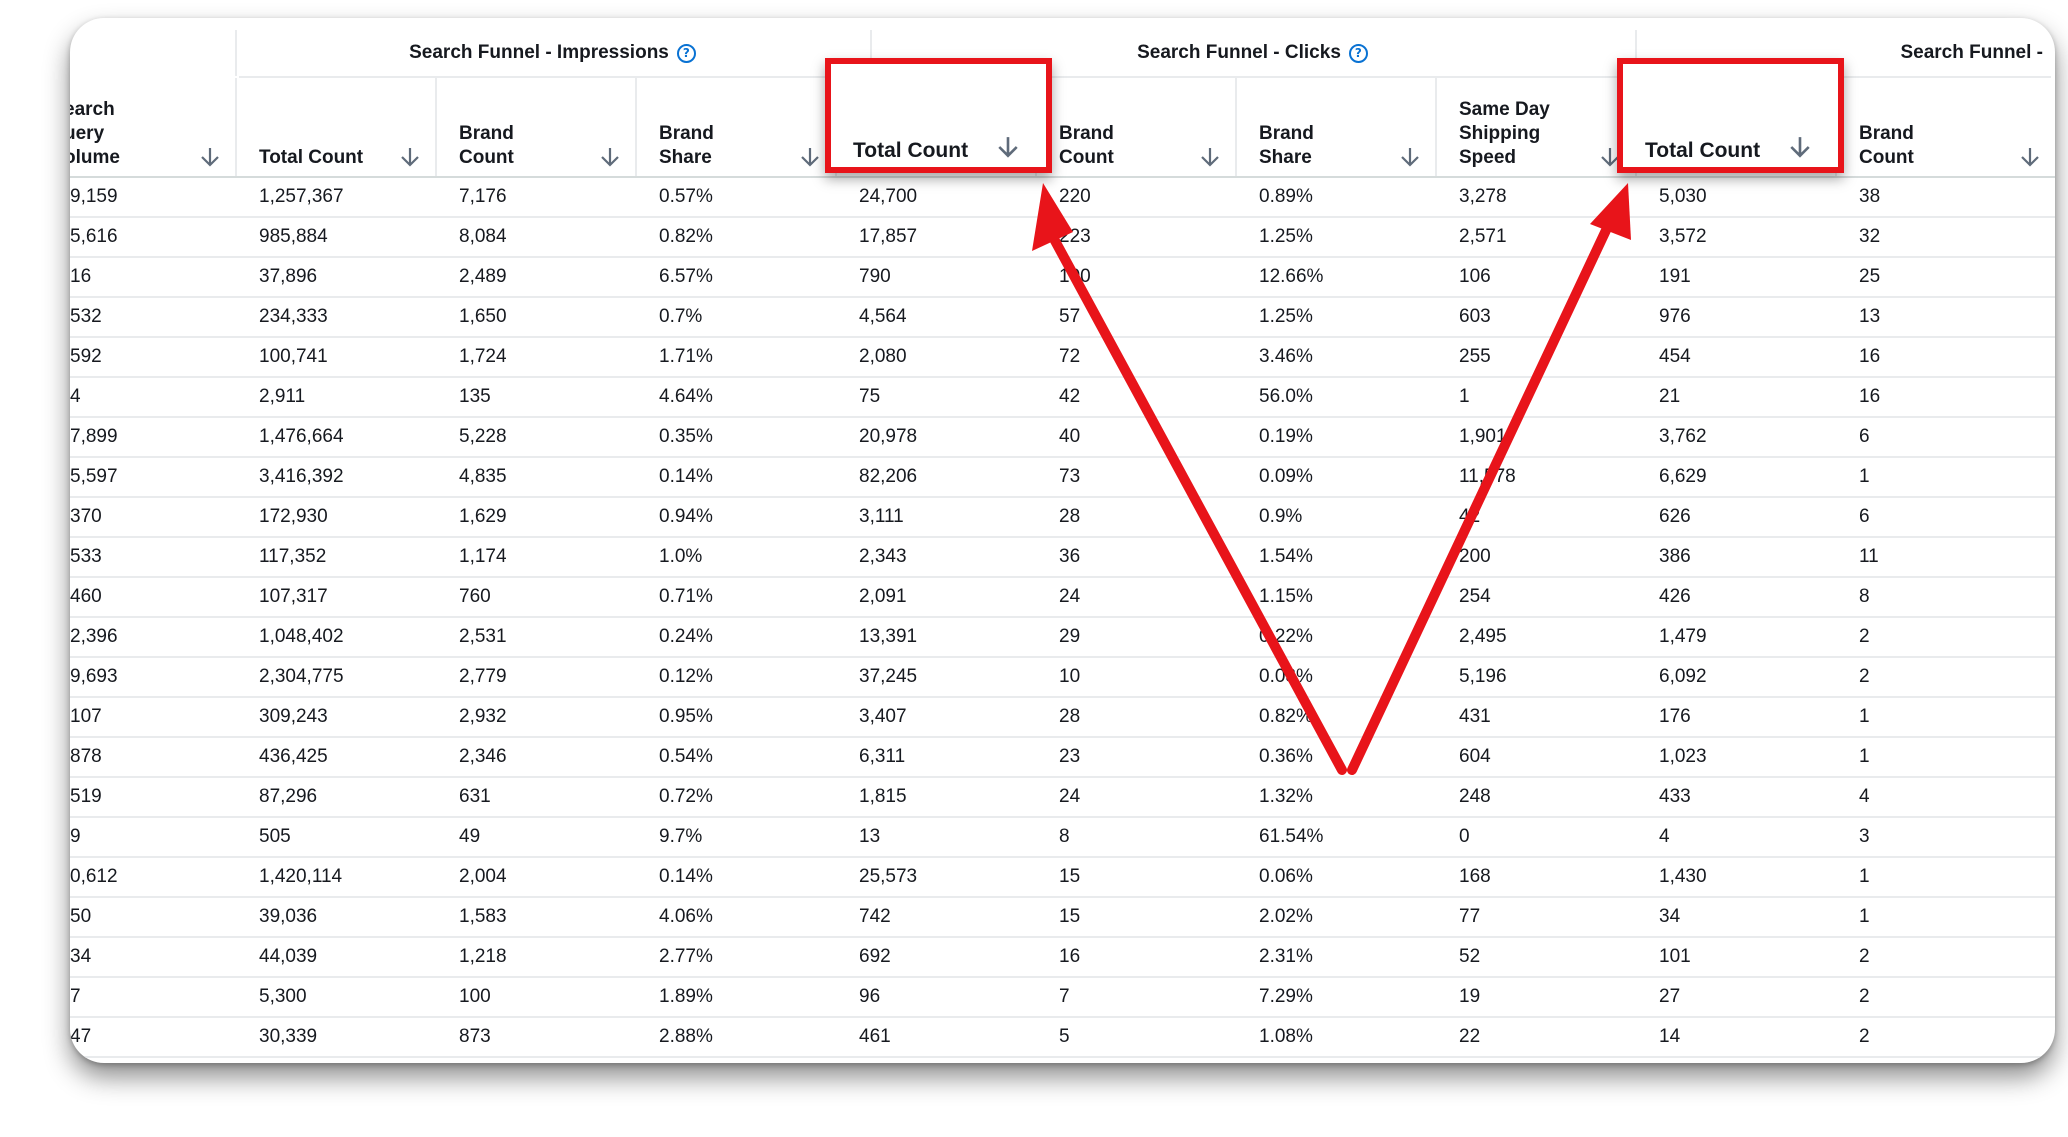  Describe the element at coordinates (301, 436) in the screenshot. I see `table-cell: 1,476,664` at that location.